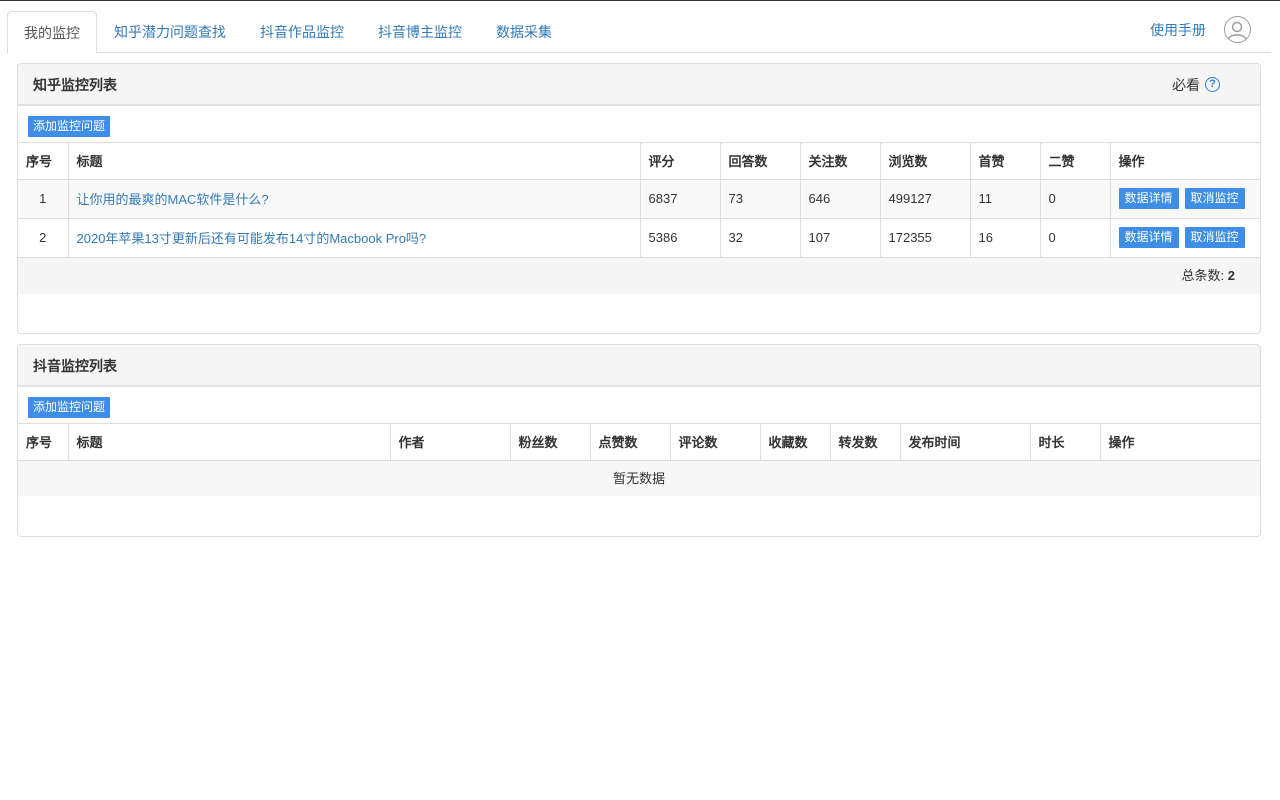 This screenshot has height=800, width=1280. What do you see at coordinates (865, 442) in the screenshot?
I see `col-shares: 转发数` at bounding box center [865, 442].